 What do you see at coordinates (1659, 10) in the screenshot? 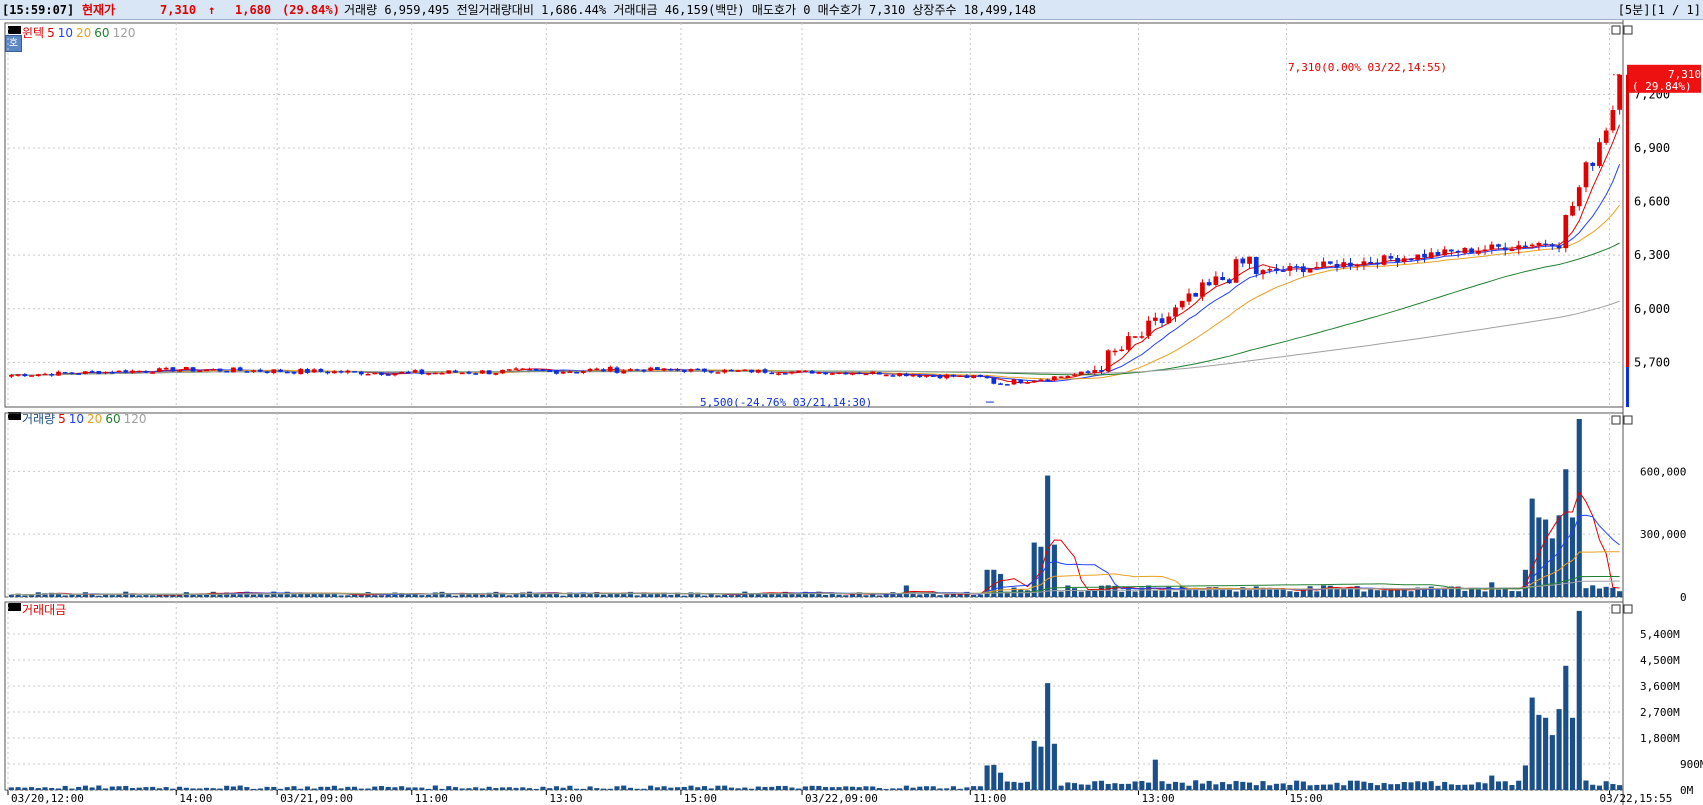
I see `period-selector: [5분][1 / 1]` at bounding box center [1659, 10].